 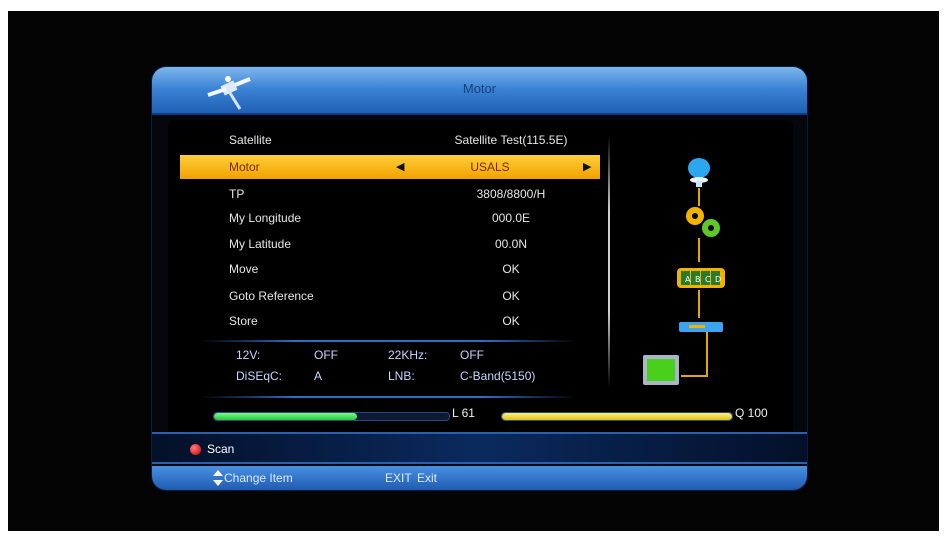 What do you see at coordinates (243, 321) in the screenshot?
I see `menu-label: Store` at bounding box center [243, 321].